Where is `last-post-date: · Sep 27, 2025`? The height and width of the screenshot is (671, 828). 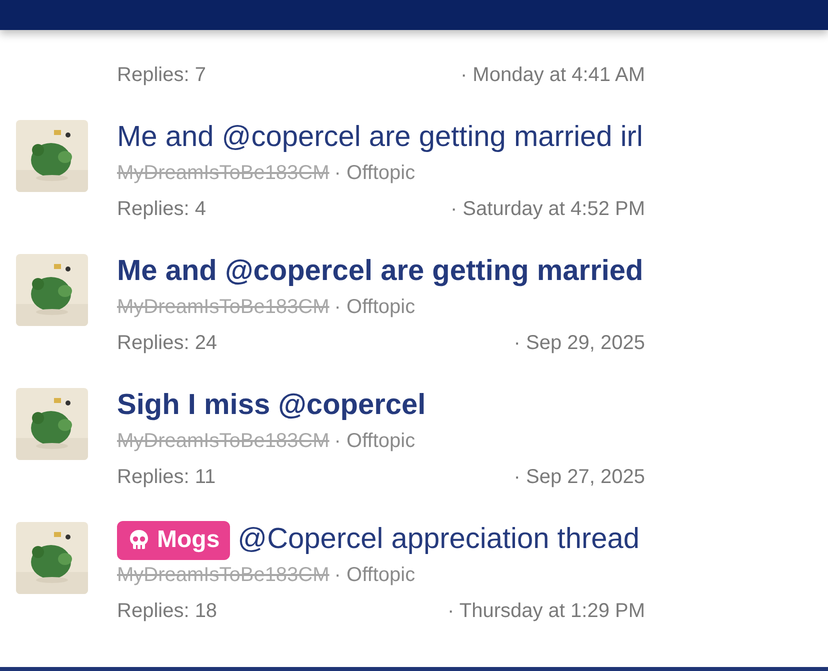
last-post-date: · Sep 27, 2025 is located at coordinates (579, 477).